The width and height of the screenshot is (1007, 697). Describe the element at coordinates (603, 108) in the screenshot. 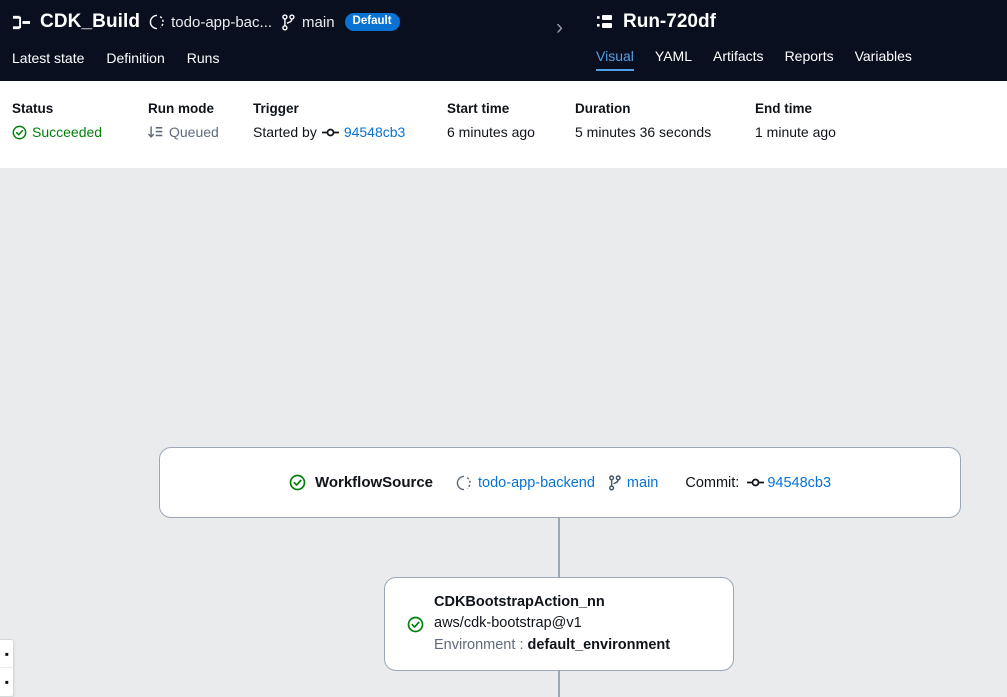

I see `duration-label: Duration` at that location.